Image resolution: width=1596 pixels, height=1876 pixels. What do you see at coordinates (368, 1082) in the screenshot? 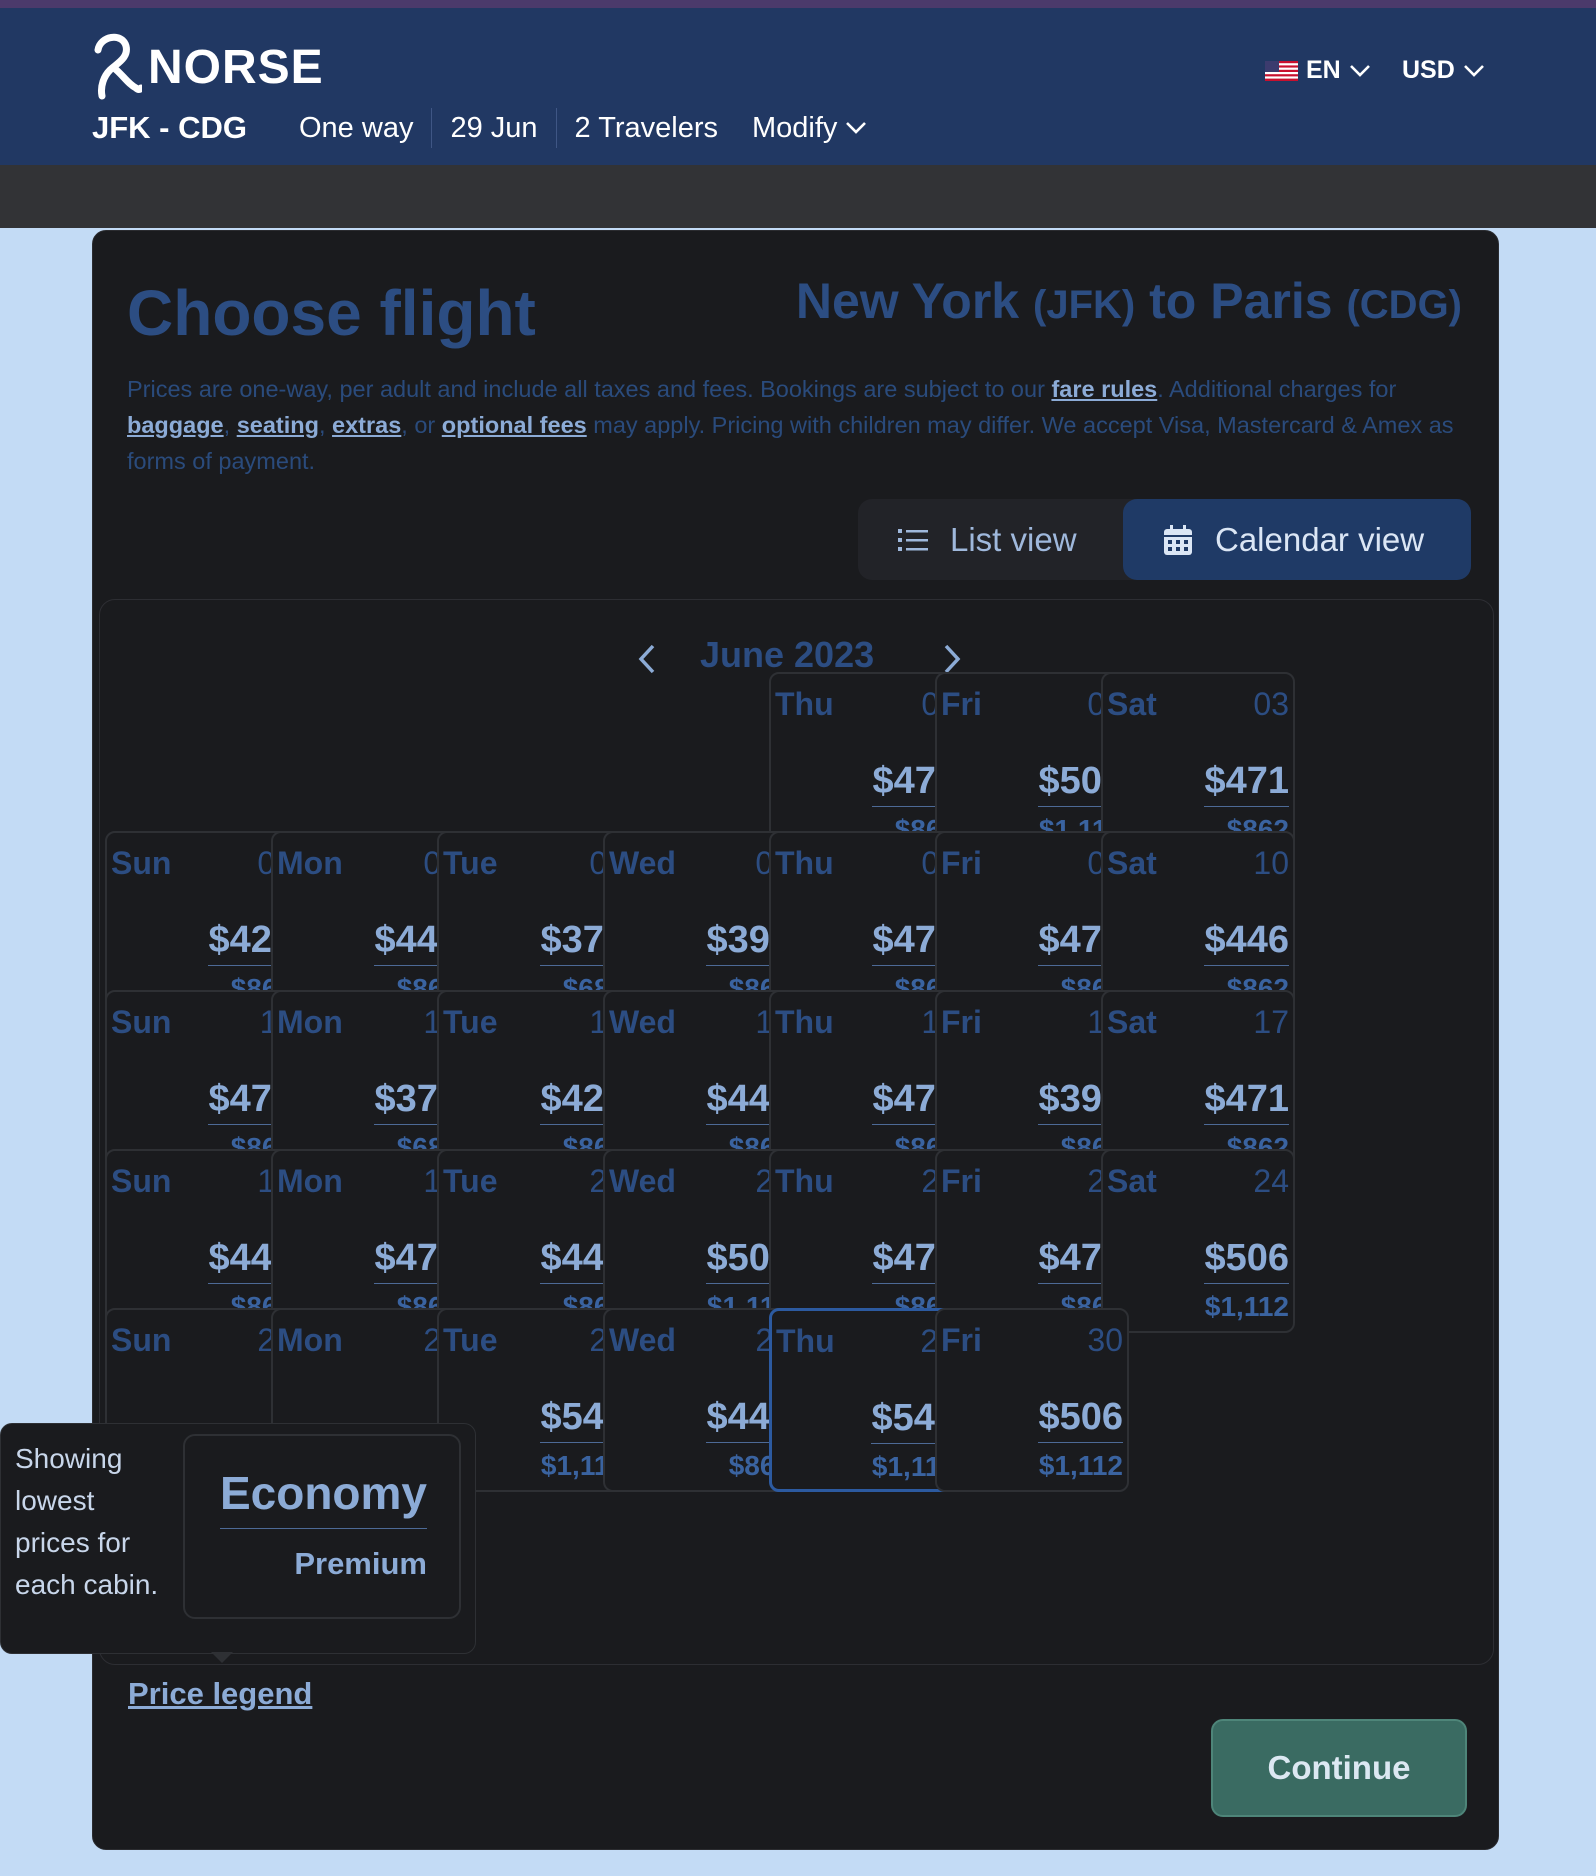
I see `calendar-day: Mon12$371$682` at bounding box center [368, 1082].